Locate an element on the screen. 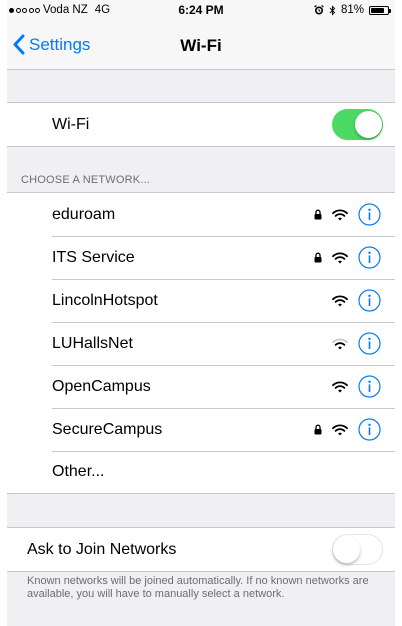 Image resolution: width=402 pixels, height=626 pixels. wifi-toggle-switch is located at coordinates (357, 124).